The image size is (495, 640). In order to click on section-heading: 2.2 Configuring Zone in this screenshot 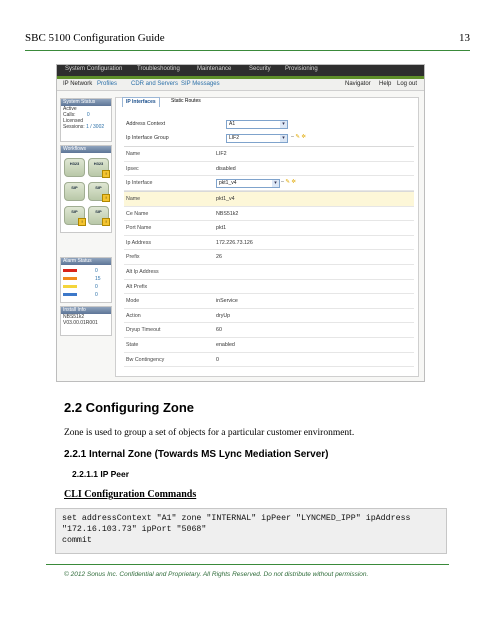, I will do `click(129, 407)`.